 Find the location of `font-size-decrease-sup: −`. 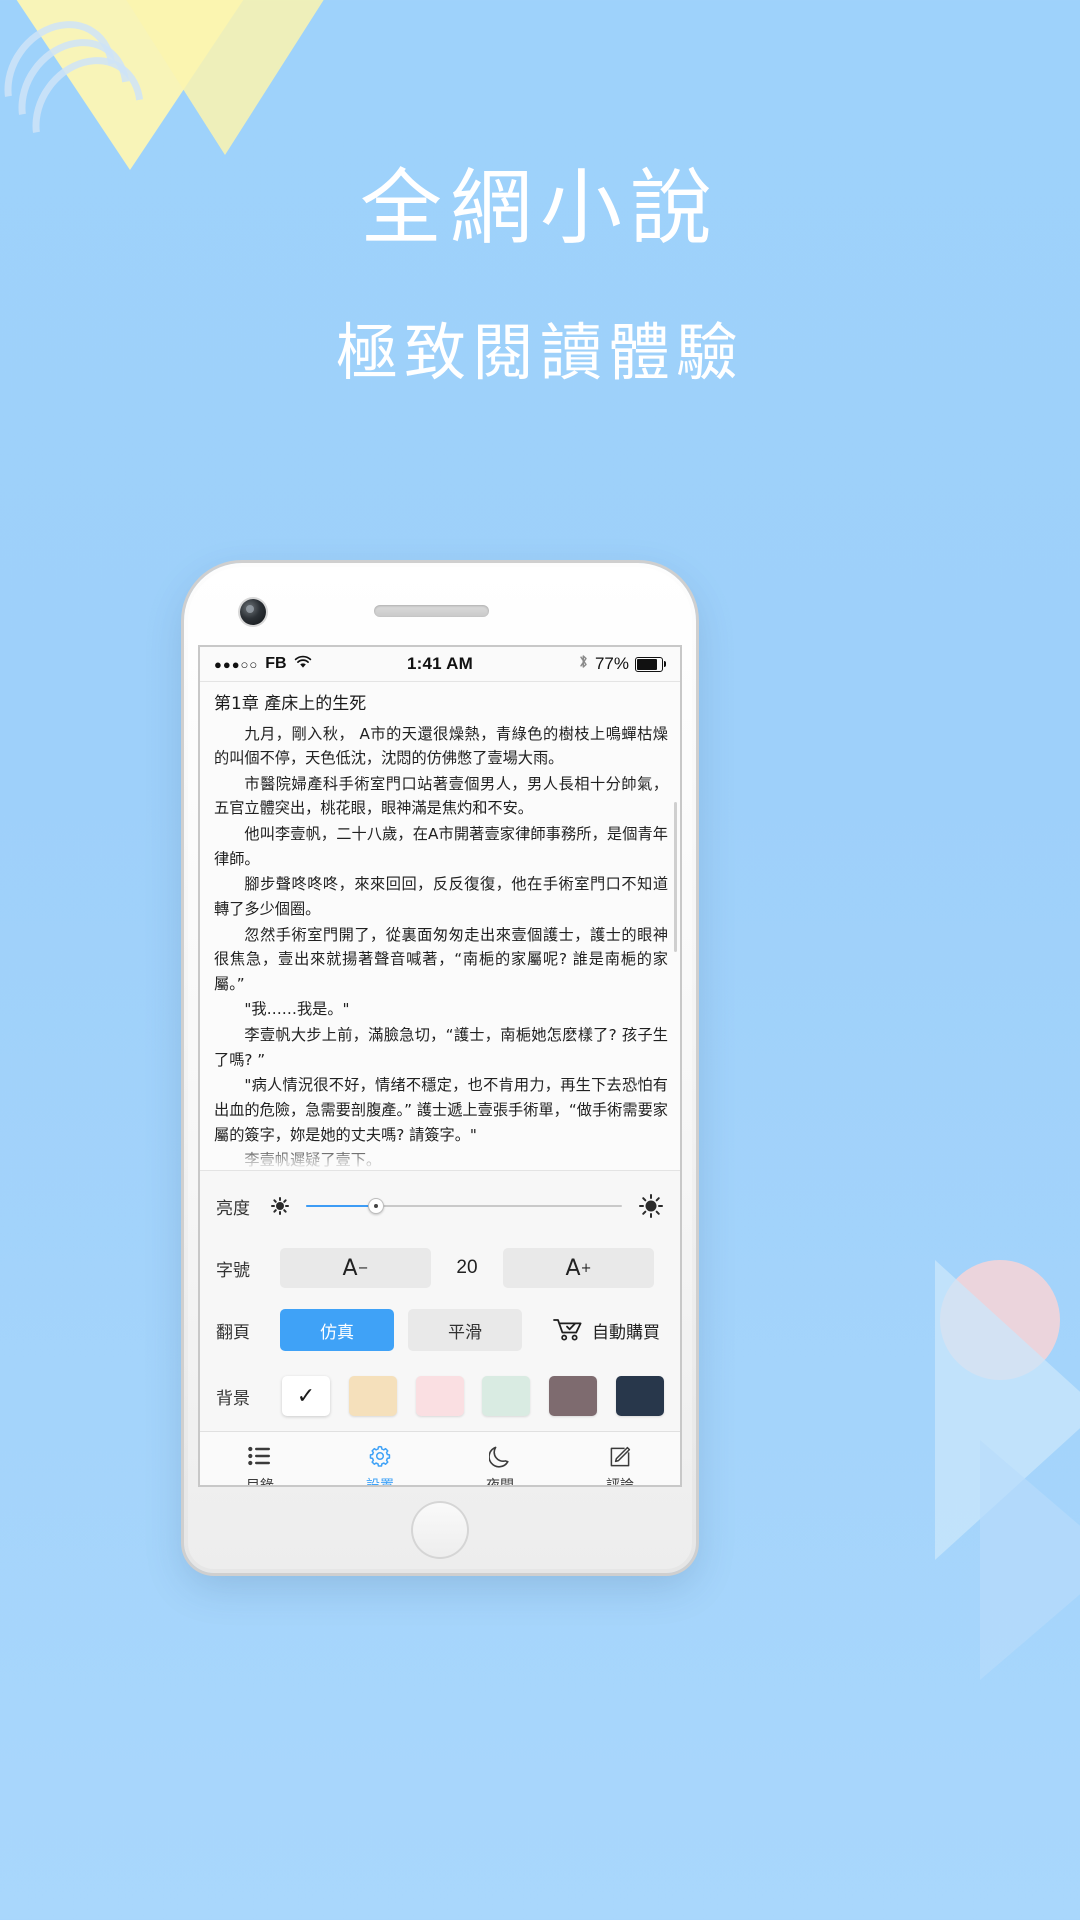

font-size-decrease-sup: − is located at coordinates (363, 1268).